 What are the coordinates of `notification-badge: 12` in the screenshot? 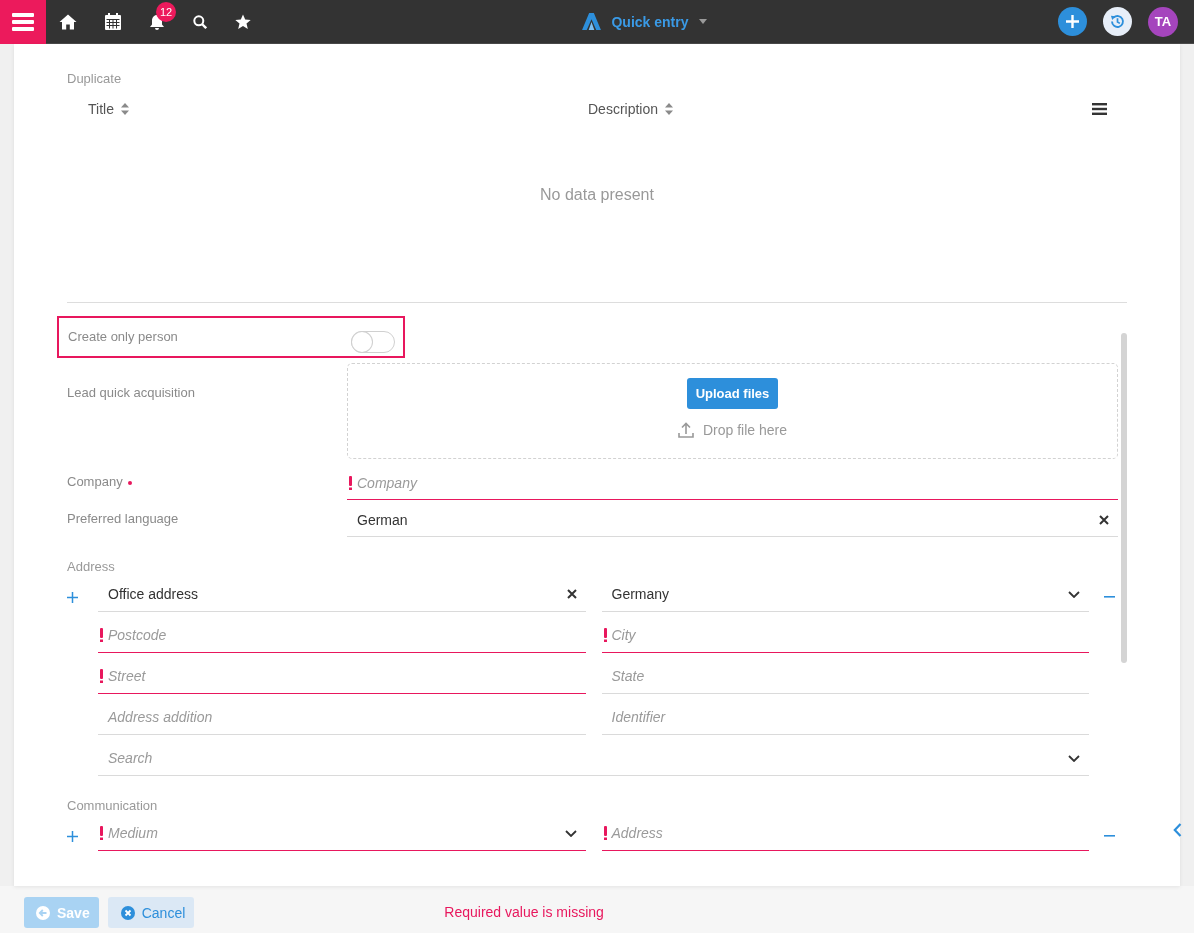 It's located at (166, 11).